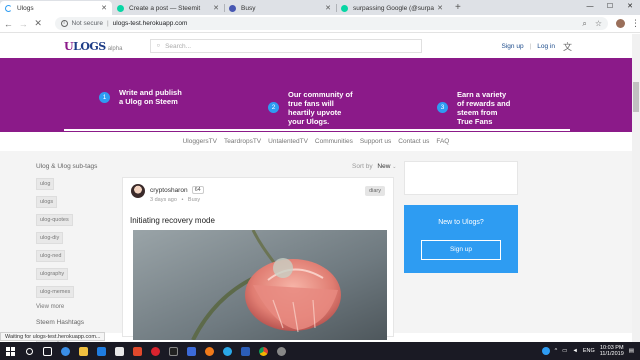 The height and width of the screenshot is (360, 640). I want to click on new-tab-button: +, so click(458, 8).